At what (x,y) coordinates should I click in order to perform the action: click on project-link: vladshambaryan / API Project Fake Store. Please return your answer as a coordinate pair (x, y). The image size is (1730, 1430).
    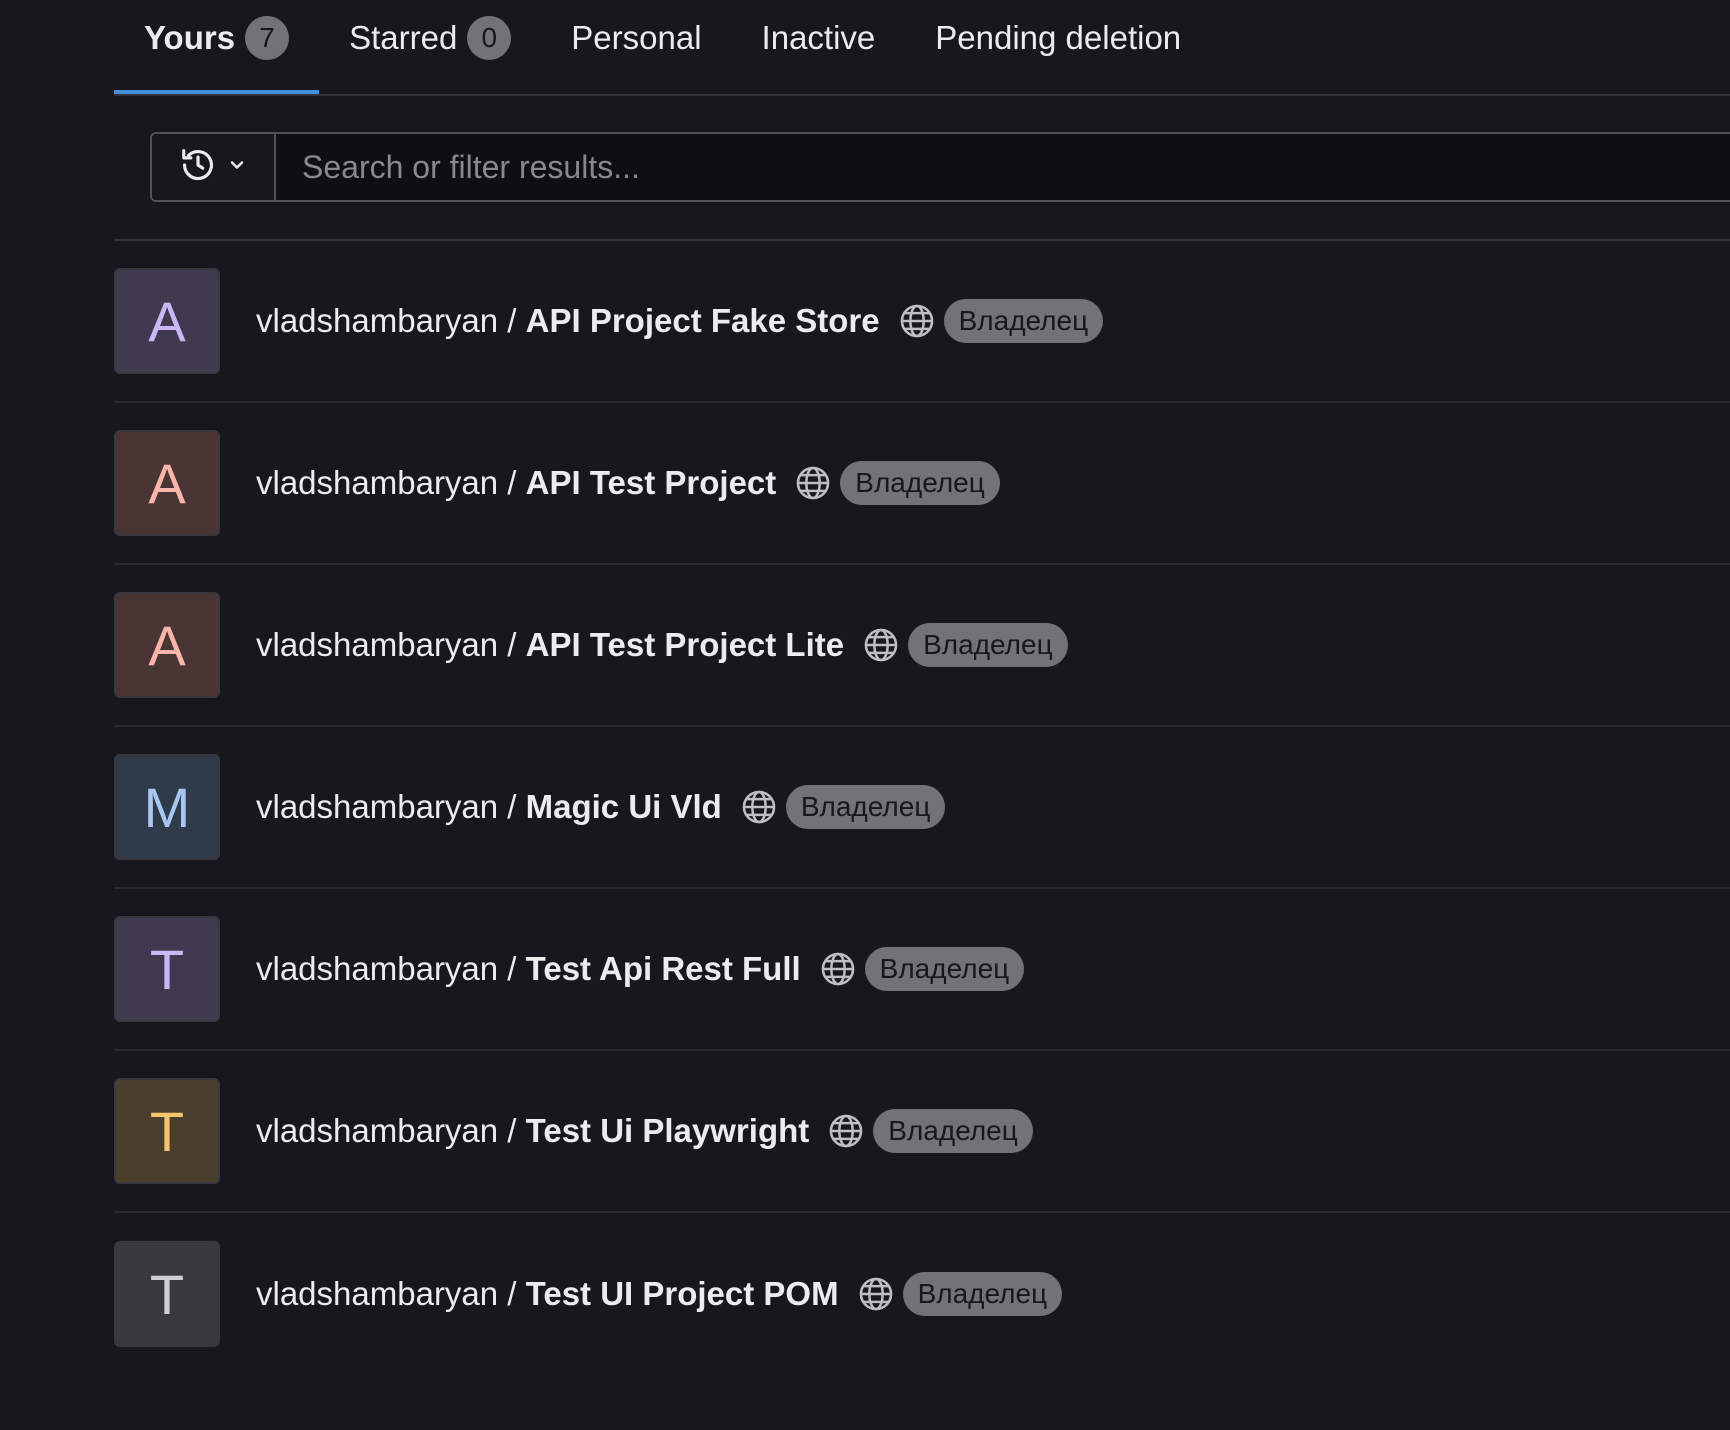
    Looking at the image, I should click on (568, 321).